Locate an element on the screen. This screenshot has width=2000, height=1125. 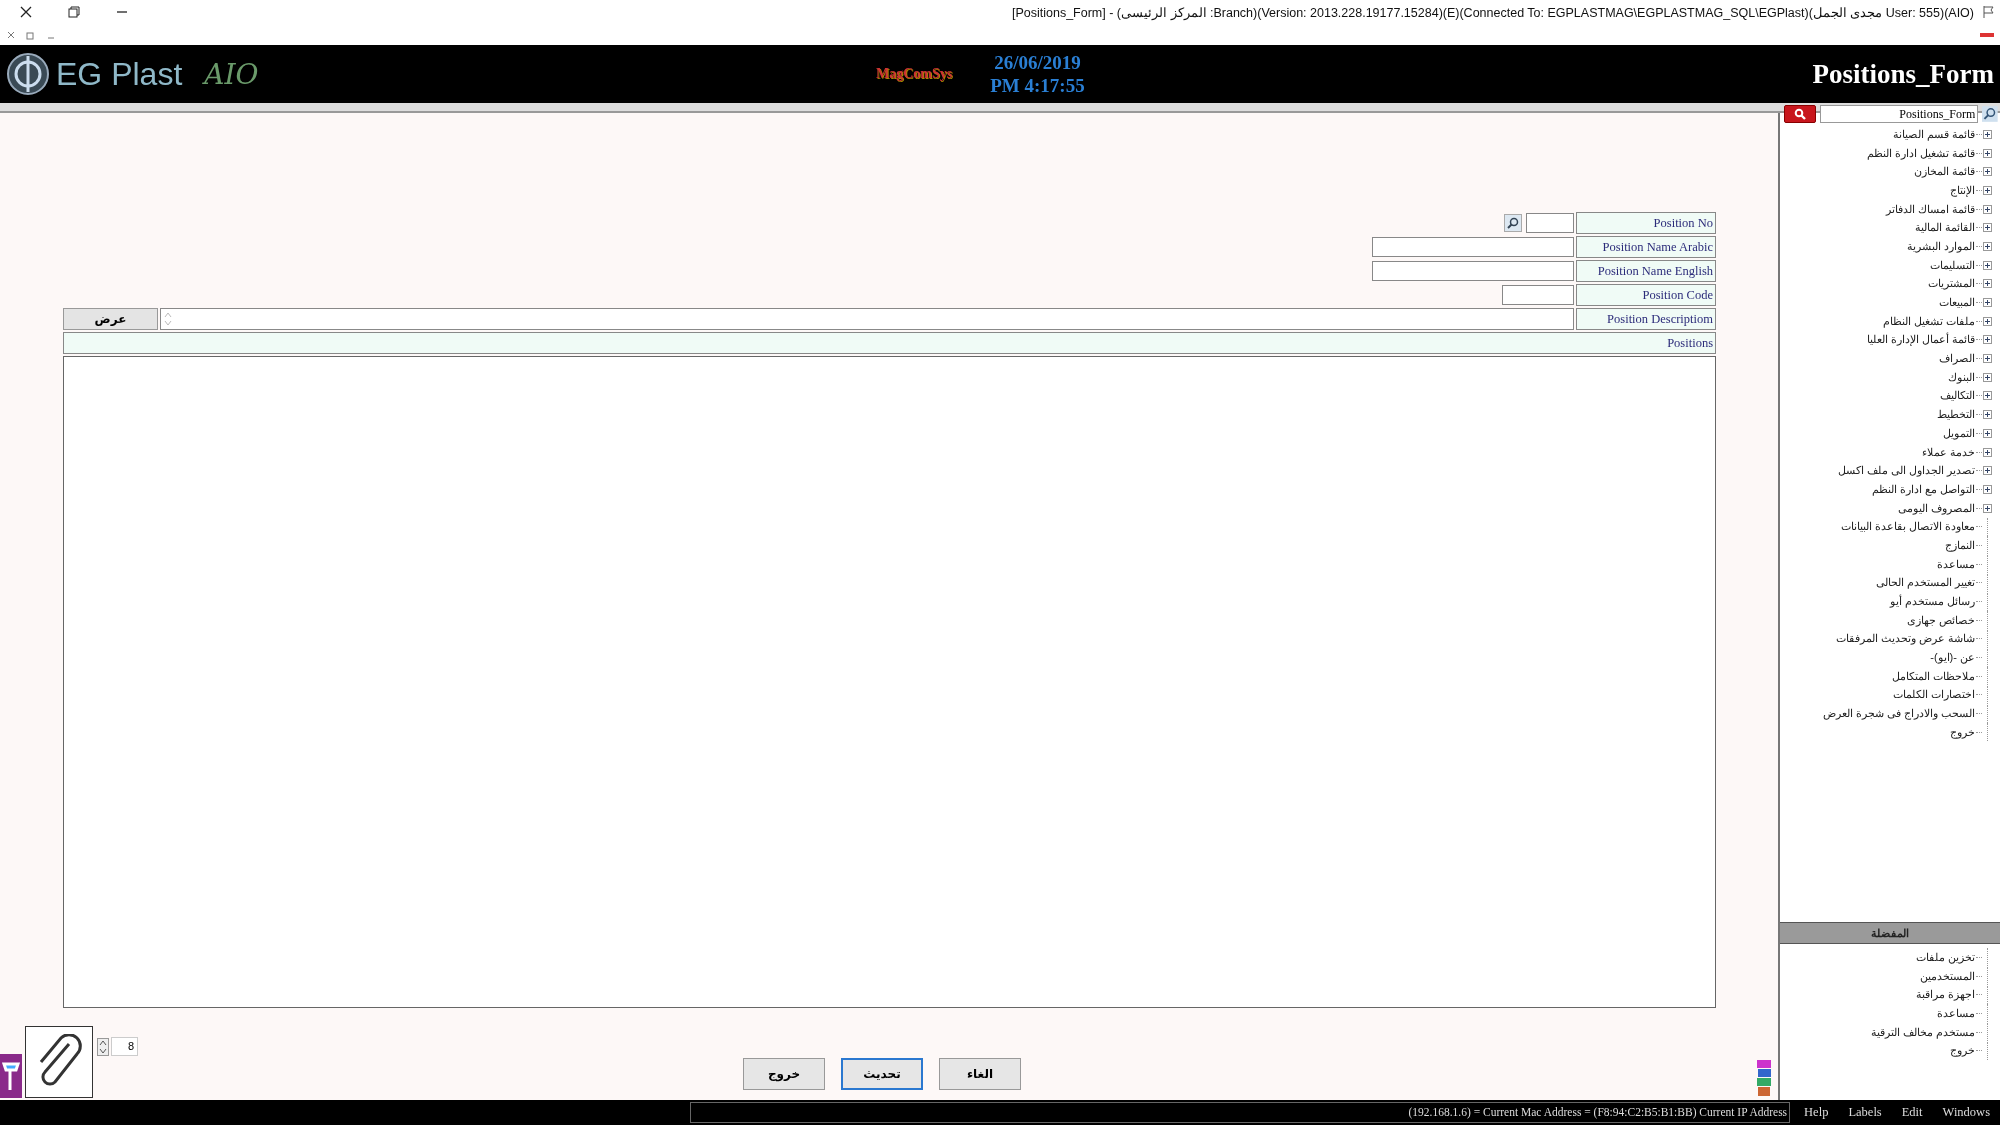
menu-item: التواصل مع ادارة النظم is located at coordinates (1923, 489).